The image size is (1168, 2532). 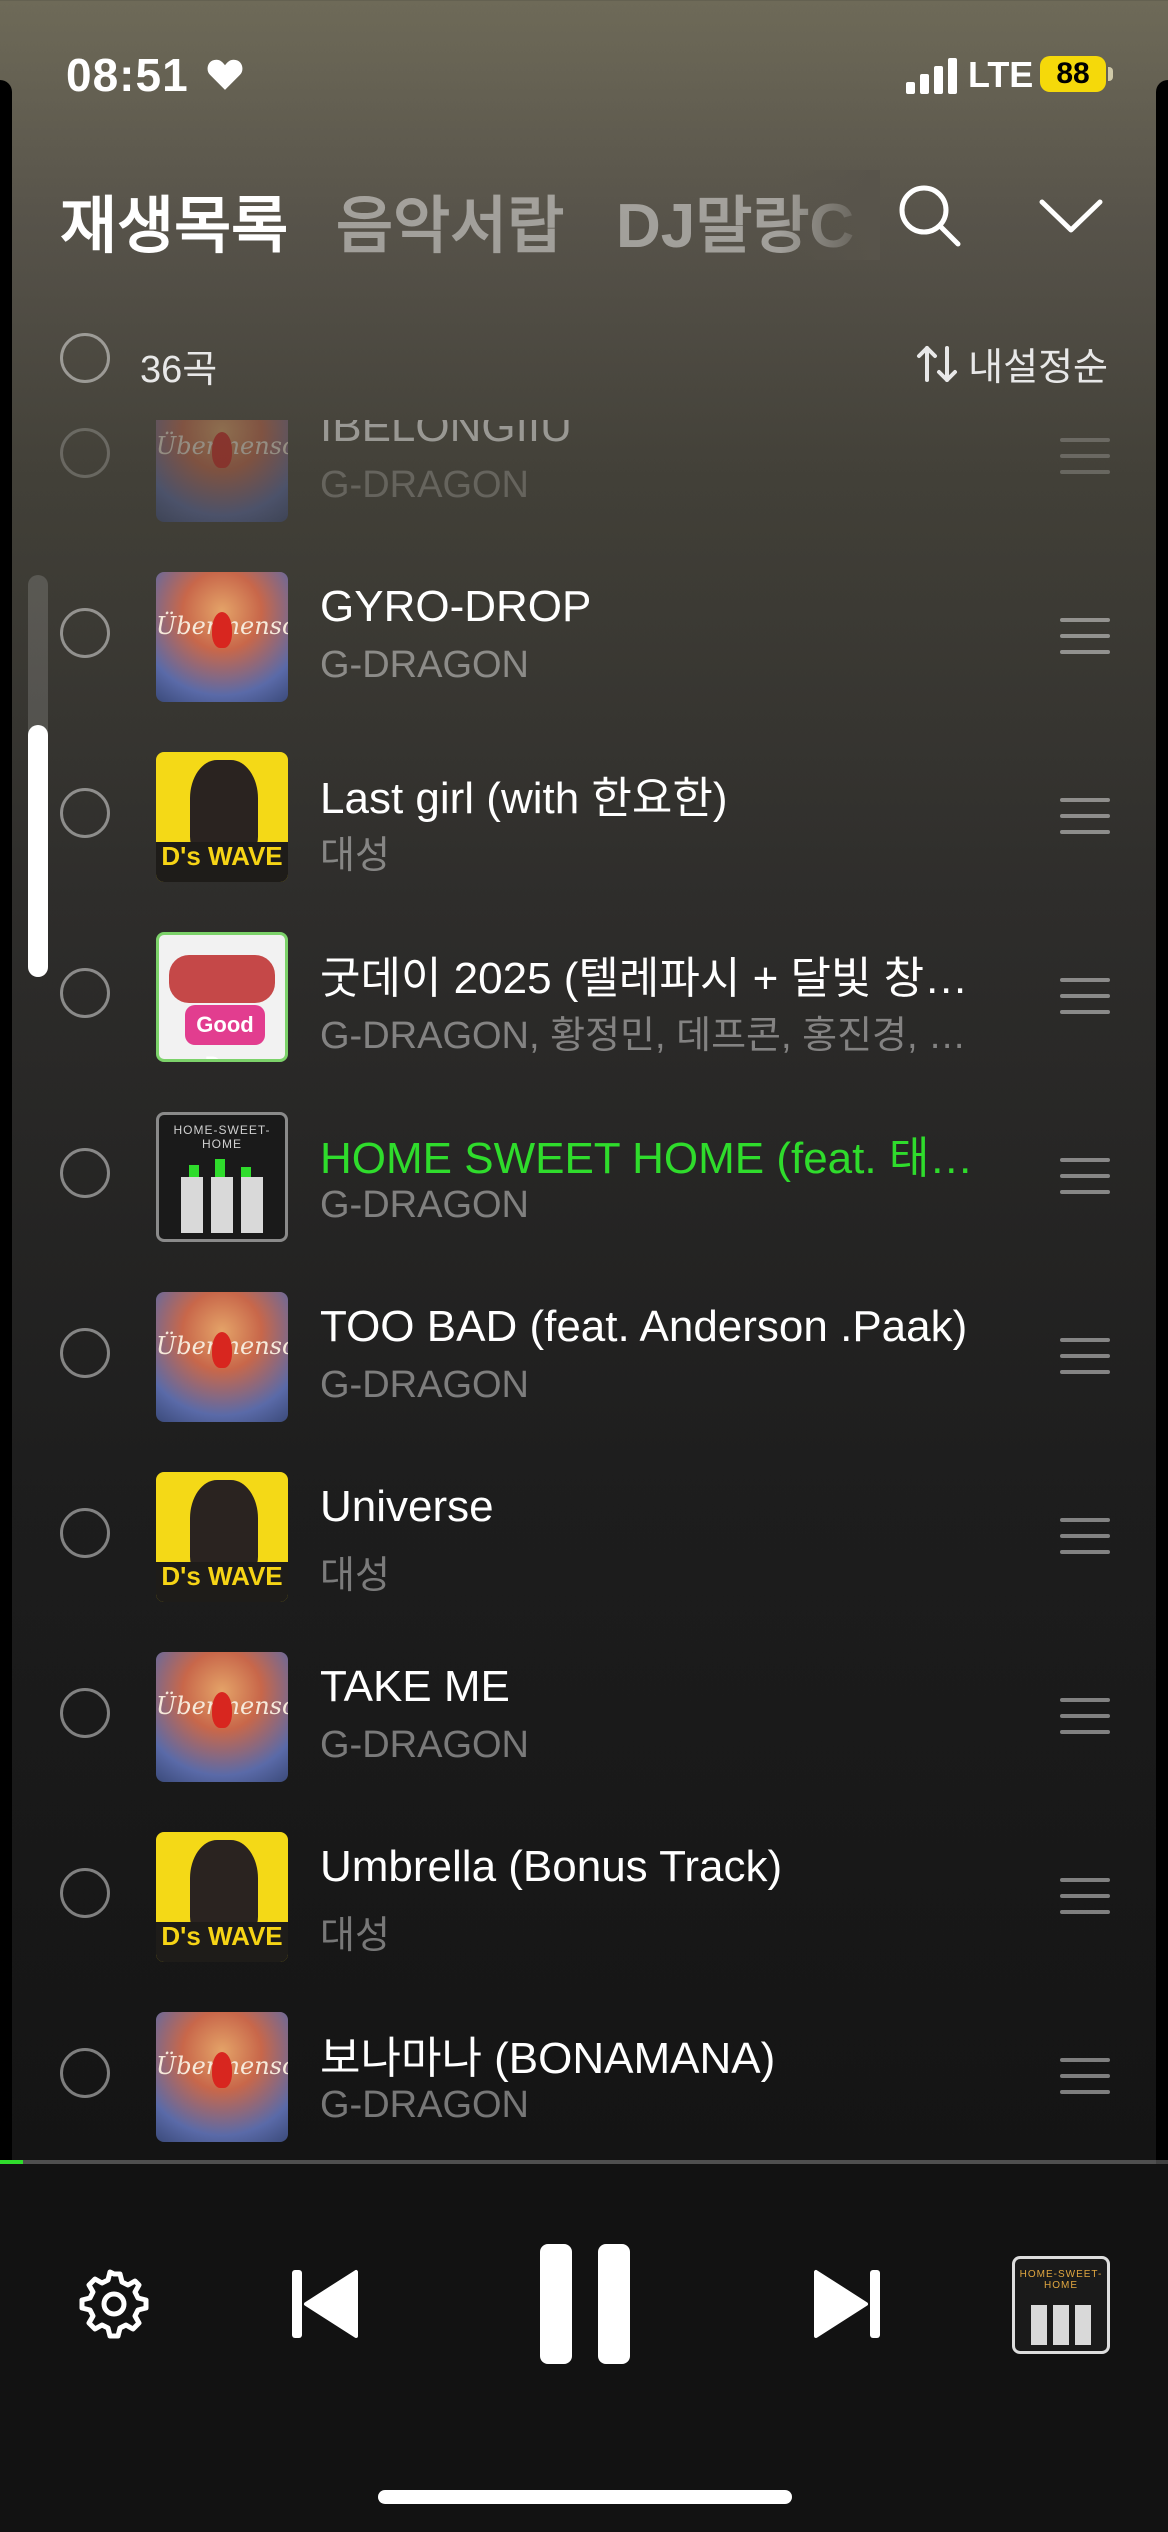 What do you see at coordinates (446, 435) in the screenshot?
I see `track-title: IBELONGIIU` at bounding box center [446, 435].